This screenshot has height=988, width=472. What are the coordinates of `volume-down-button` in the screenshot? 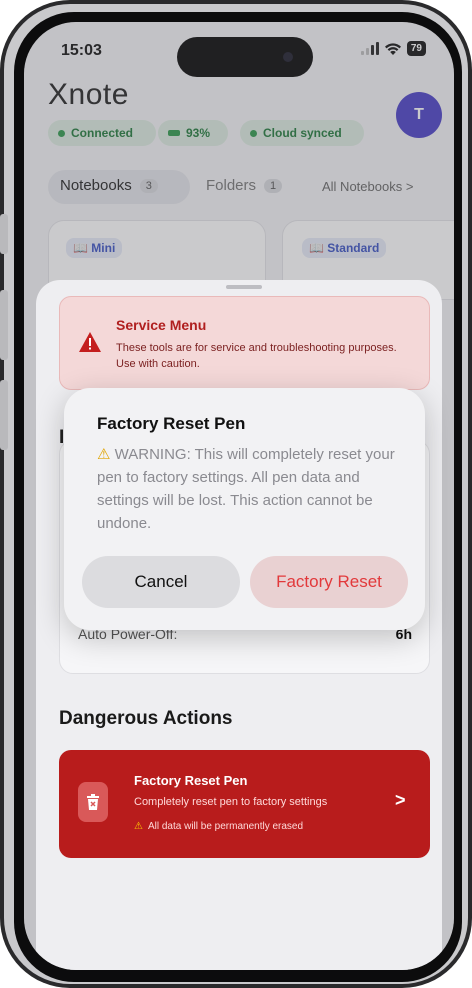 It's located at (4, 415).